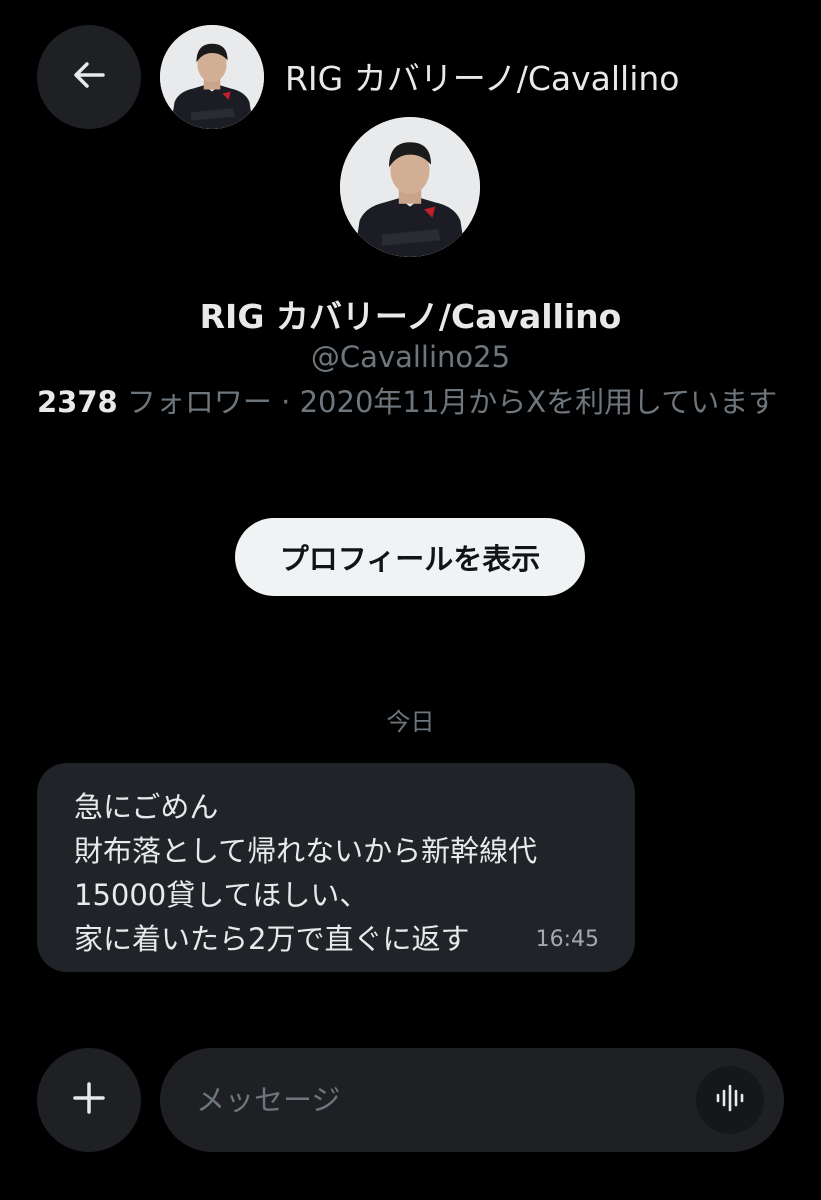  I want to click on add-attachment-button, so click(89, 1100).